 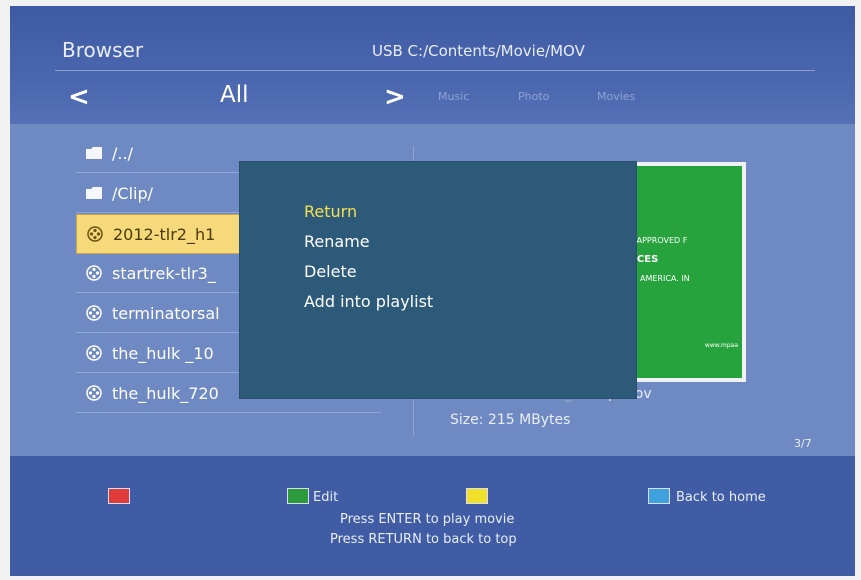 I want to click on page-counter: 3/7, so click(x=803, y=443).